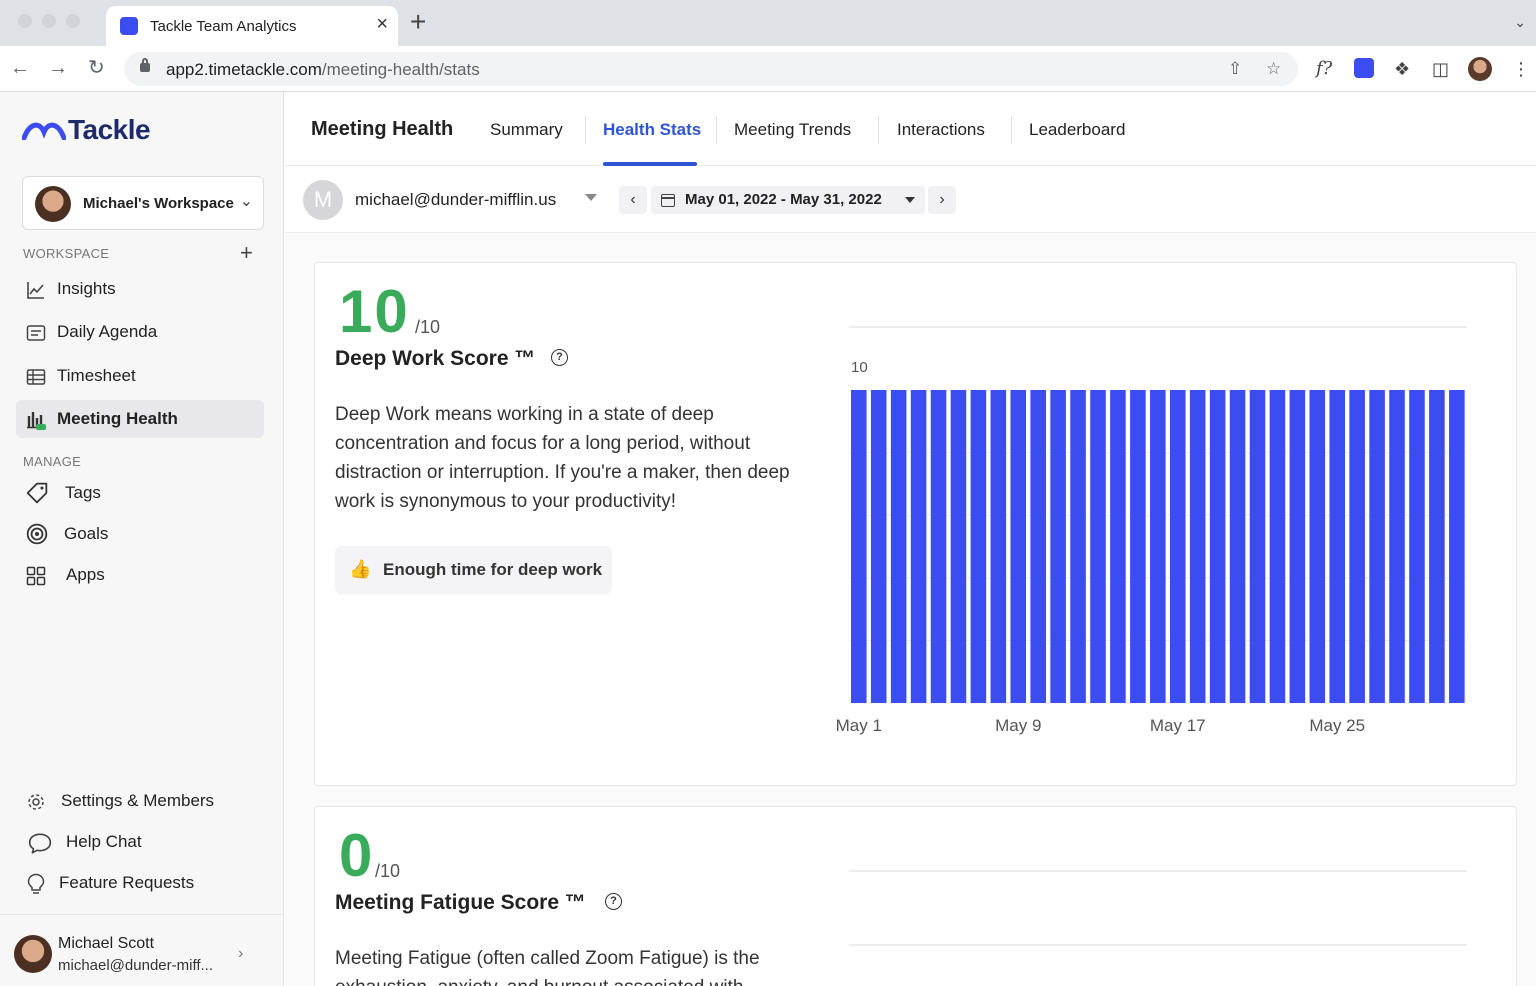  What do you see at coordinates (788, 200) in the screenshot?
I see `date-range-picker: May 01, 2022 - May 31, 2022` at bounding box center [788, 200].